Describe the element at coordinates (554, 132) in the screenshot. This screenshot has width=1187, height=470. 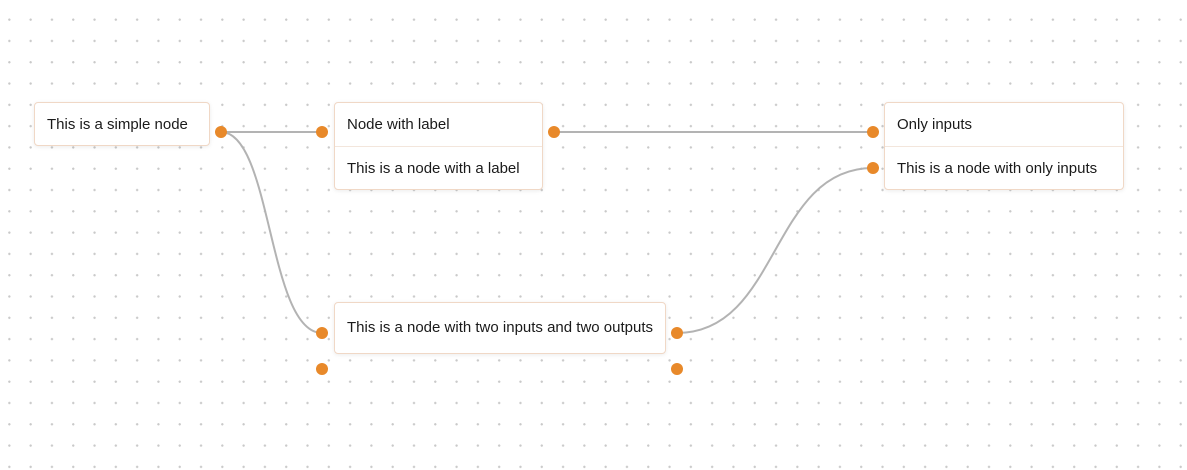
I see `node-labeled-output-port` at that location.